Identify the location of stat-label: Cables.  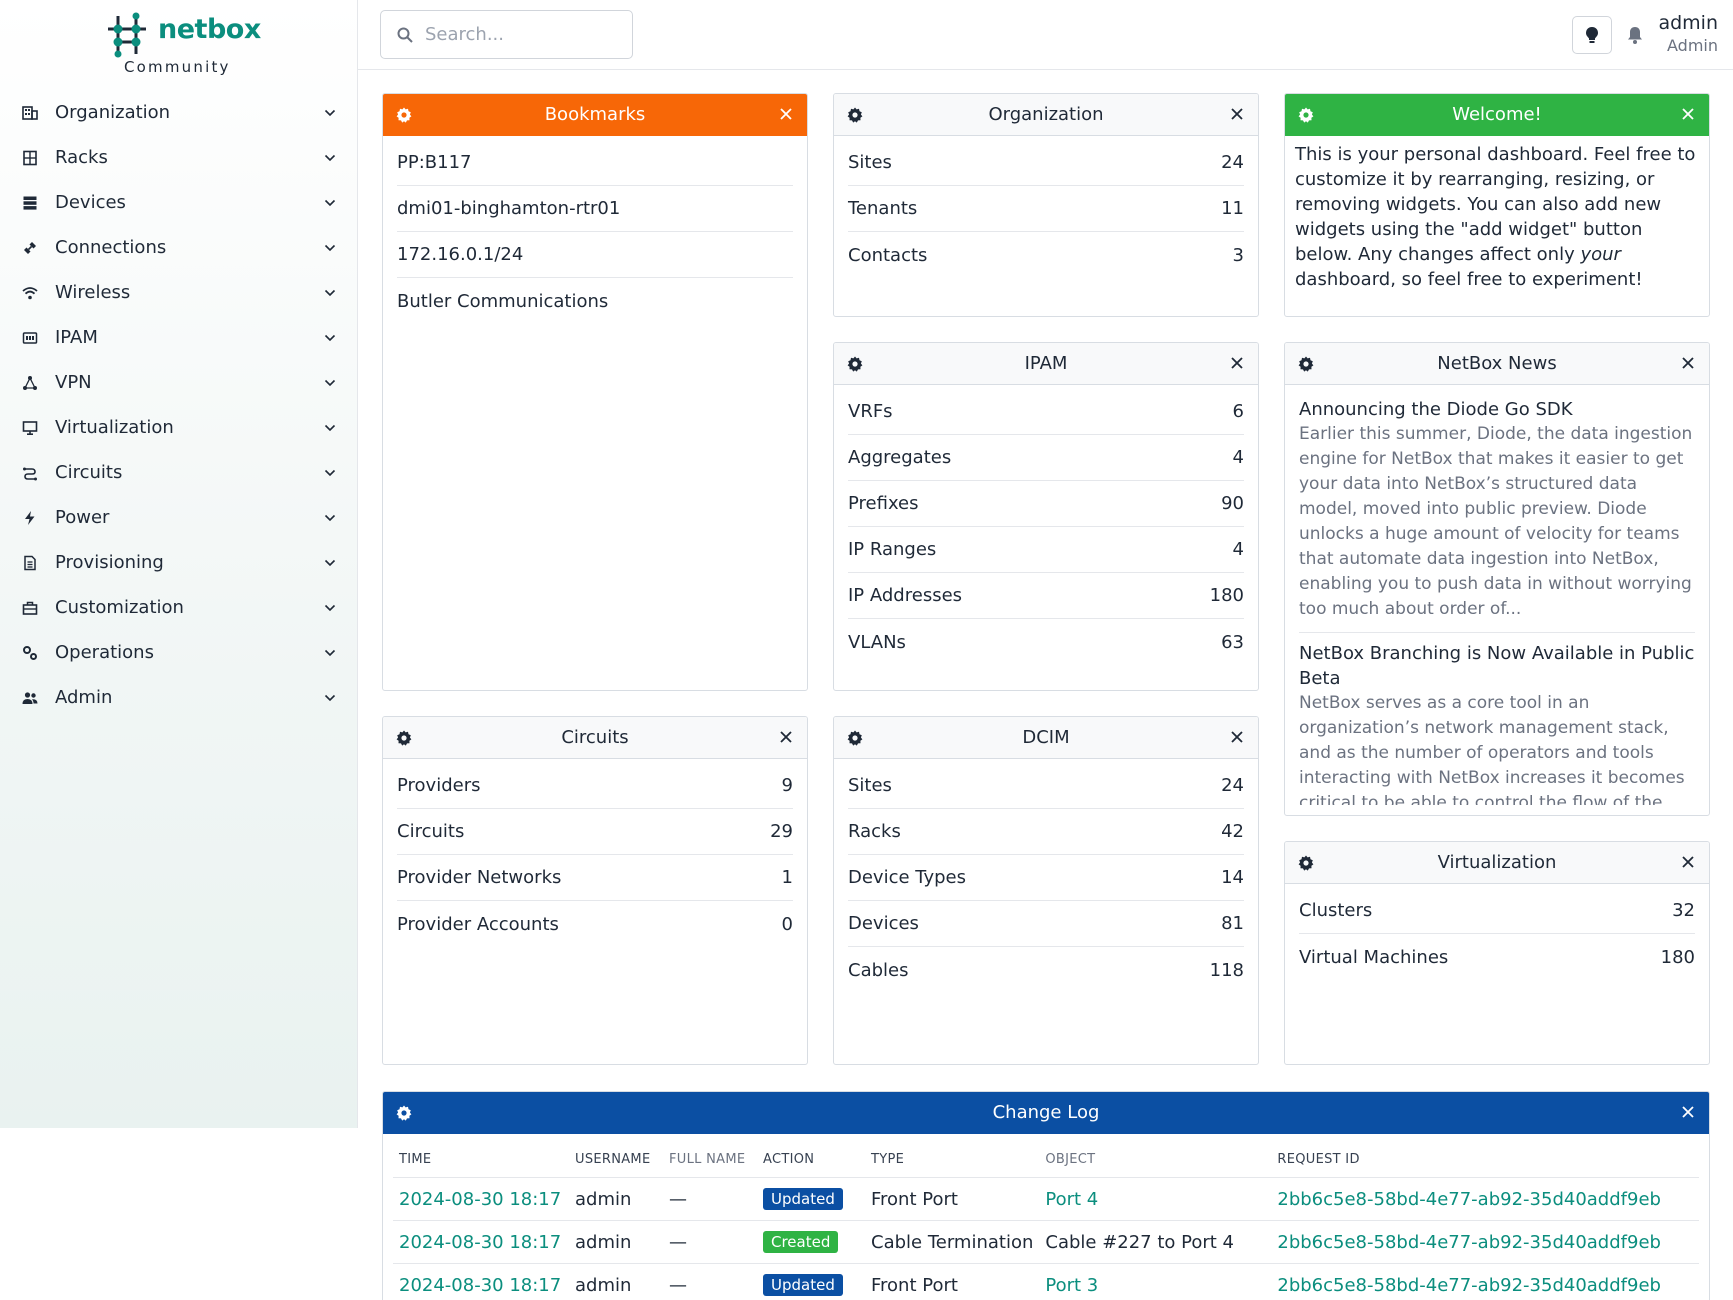
(1029, 970).